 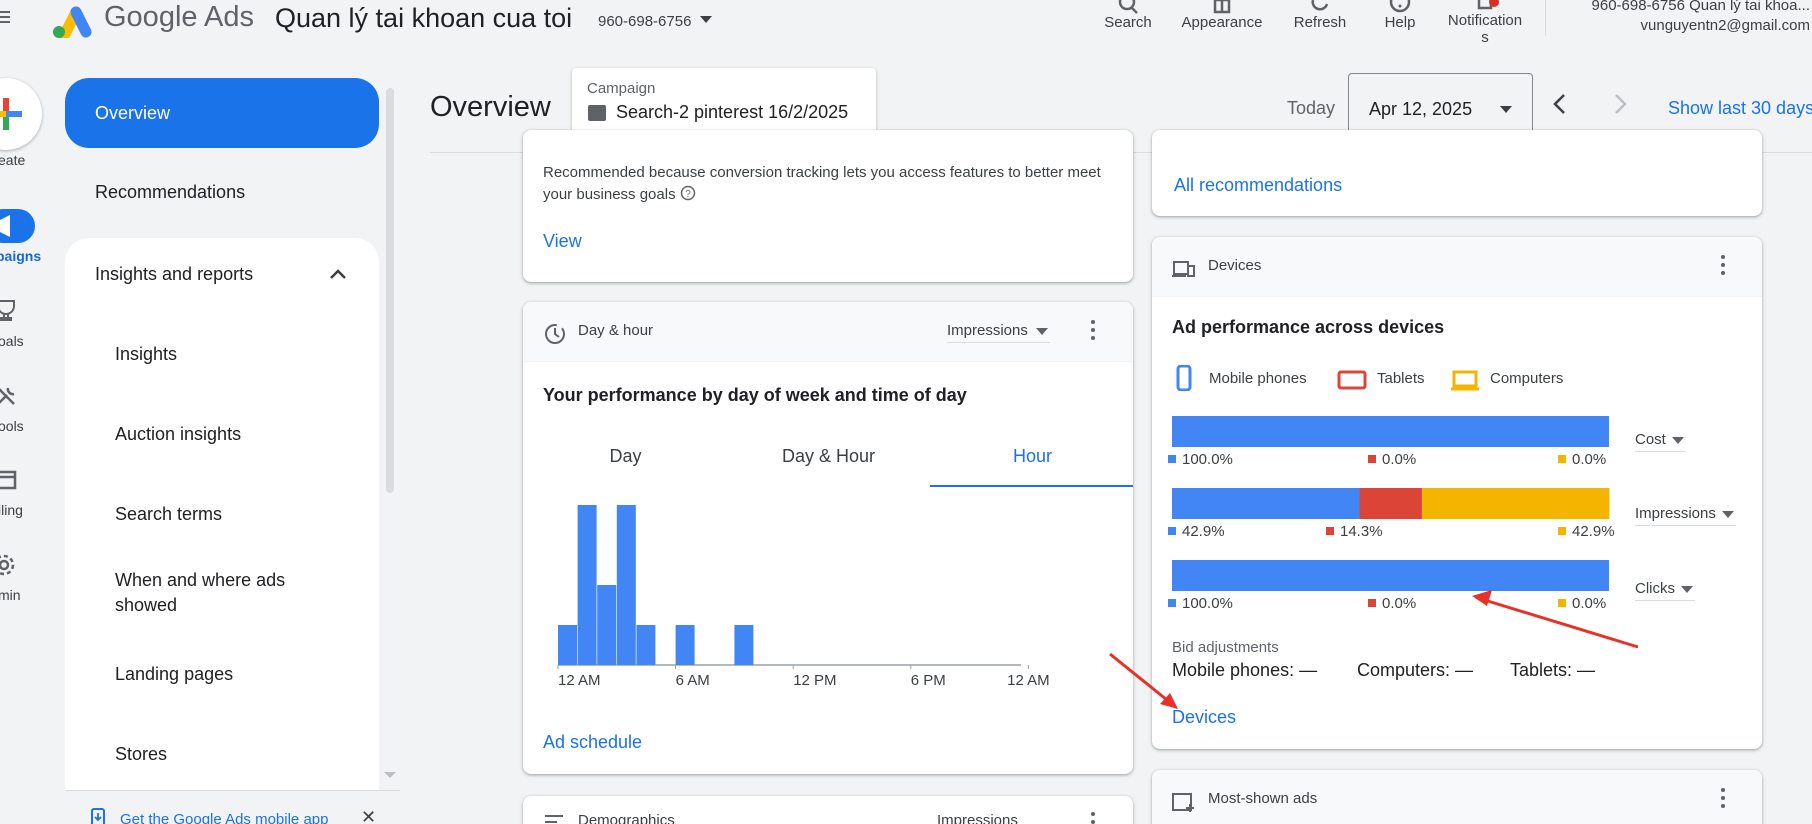 What do you see at coordinates (828, 332) in the screenshot?
I see `card-header: Day & hour Impressions` at bounding box center [828, 332].